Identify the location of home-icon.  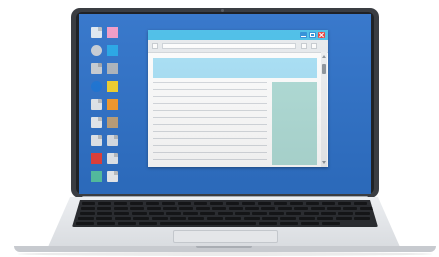
(155, 46).